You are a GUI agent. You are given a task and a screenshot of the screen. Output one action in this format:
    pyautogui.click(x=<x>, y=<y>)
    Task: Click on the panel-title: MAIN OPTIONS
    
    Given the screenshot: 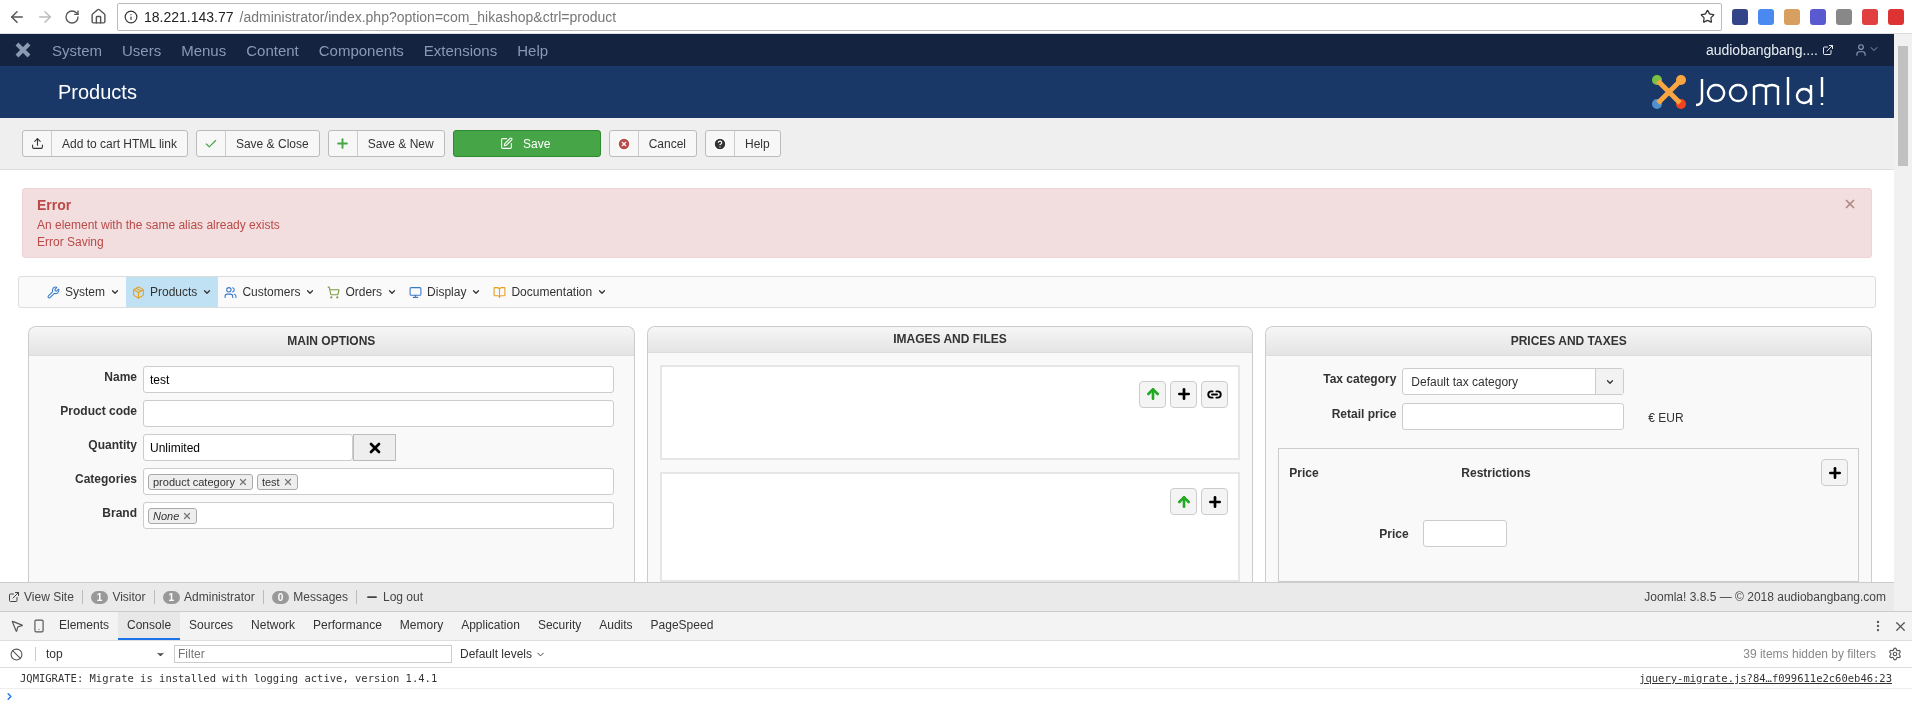 What is the action you would take?
    pyautogui.click(x=331, y=341)
    